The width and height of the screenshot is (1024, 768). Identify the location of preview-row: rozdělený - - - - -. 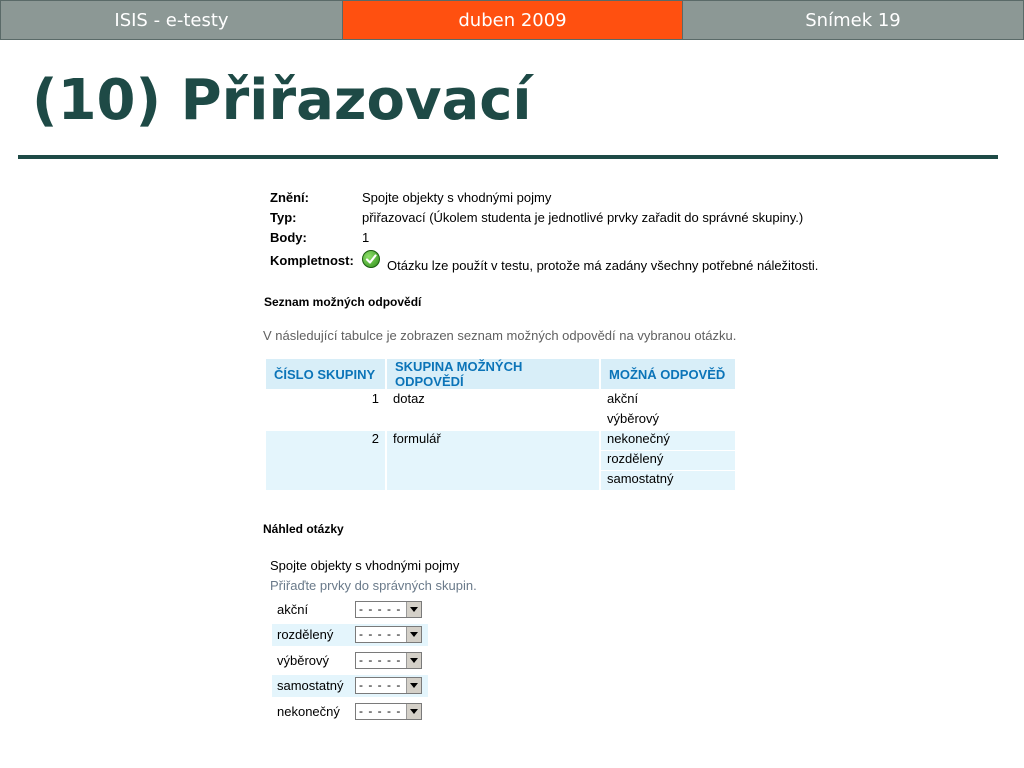
(350, 635).